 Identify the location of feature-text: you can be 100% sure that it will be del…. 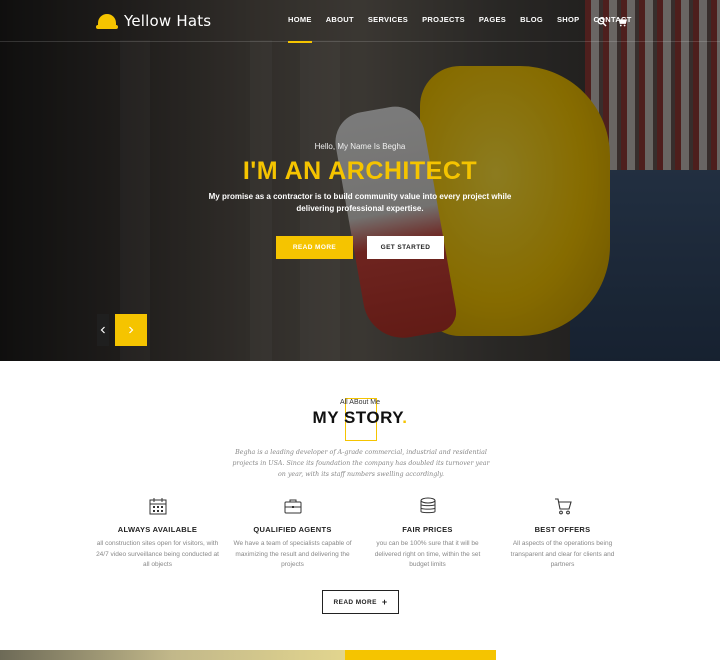
(427, 554).